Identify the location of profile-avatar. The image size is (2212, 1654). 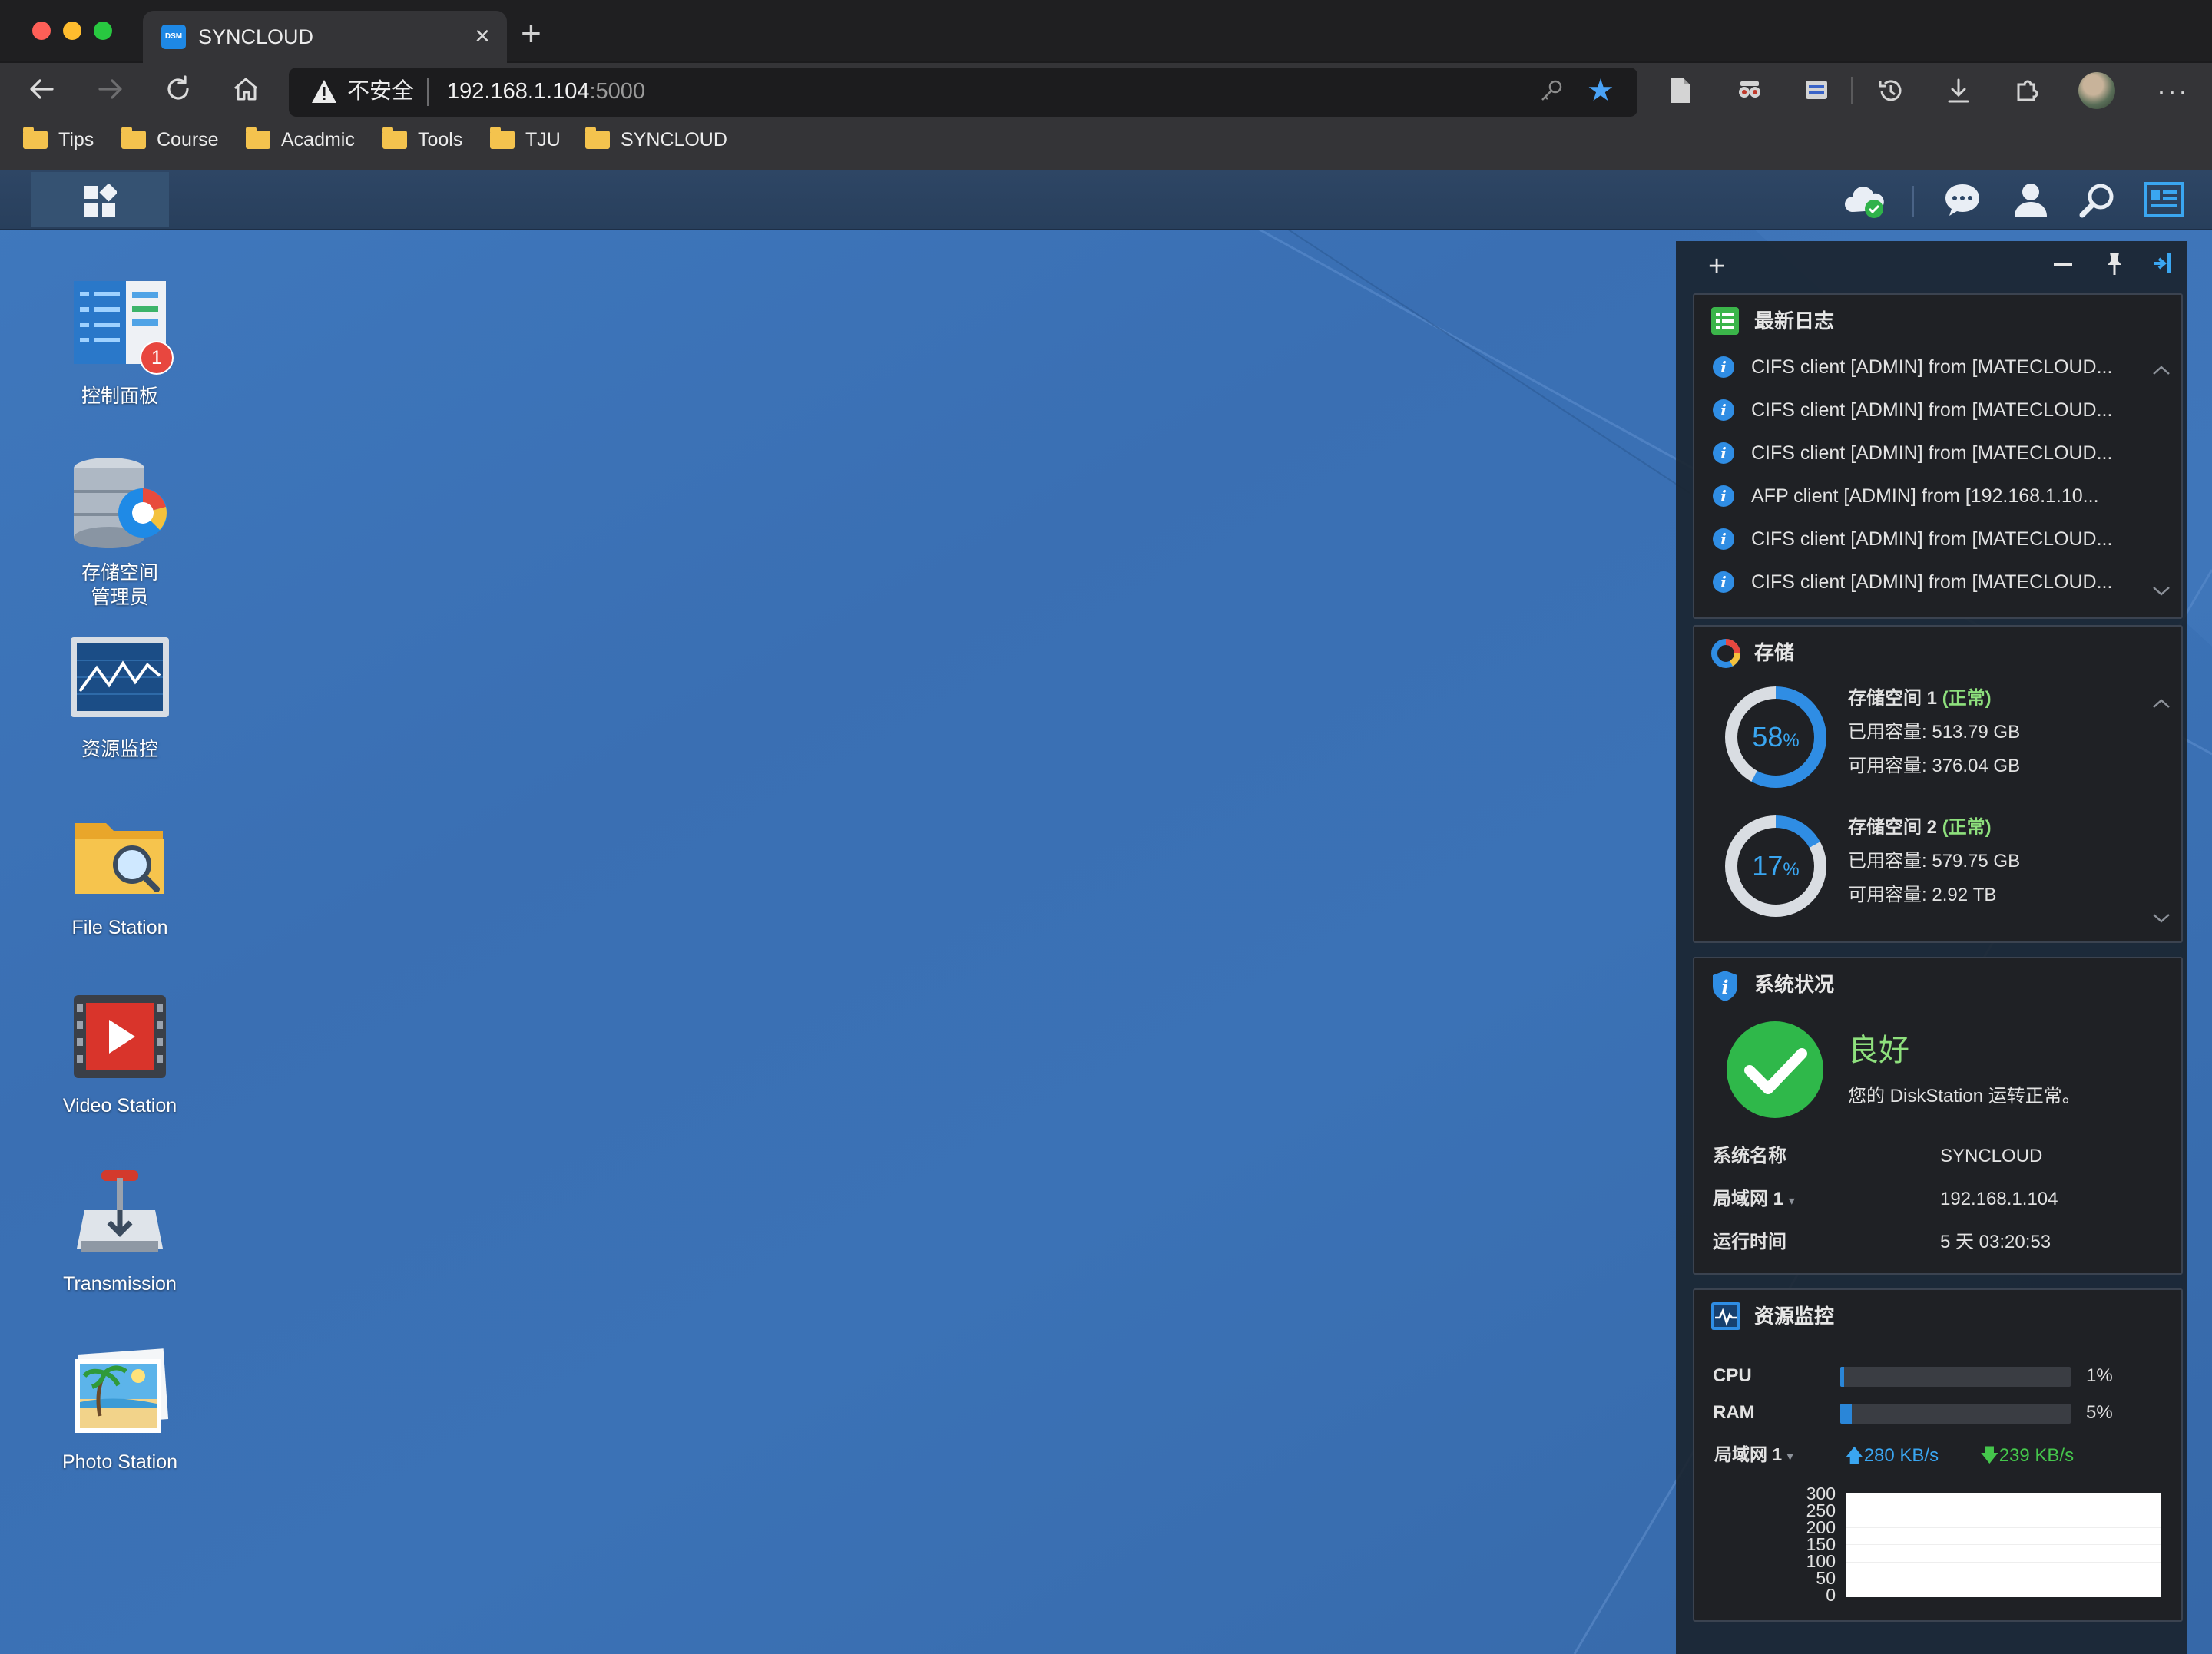
(2097, 90).